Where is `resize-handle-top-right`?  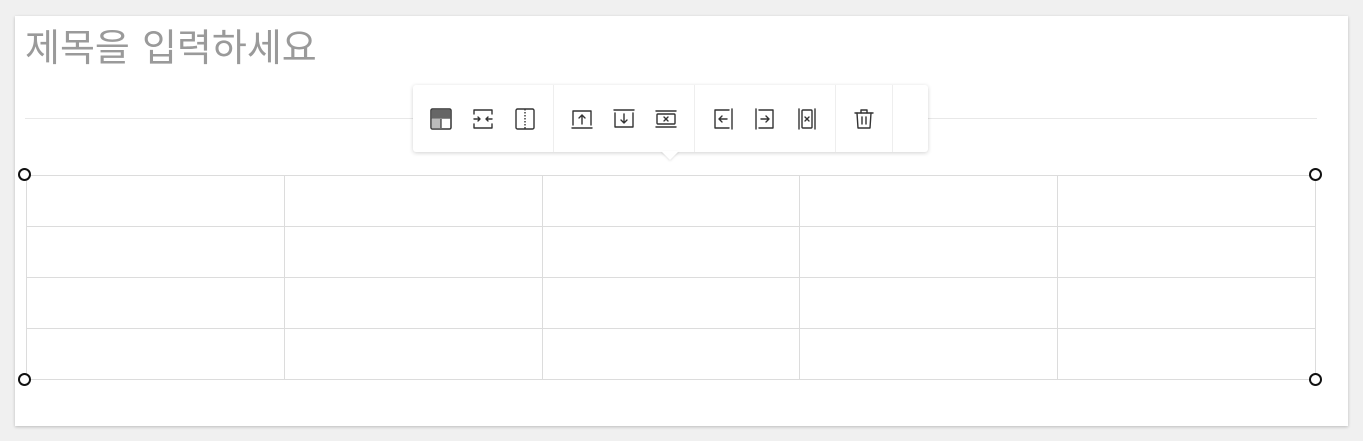 resize-handle-top-right is located at coordinates (1315, 174).